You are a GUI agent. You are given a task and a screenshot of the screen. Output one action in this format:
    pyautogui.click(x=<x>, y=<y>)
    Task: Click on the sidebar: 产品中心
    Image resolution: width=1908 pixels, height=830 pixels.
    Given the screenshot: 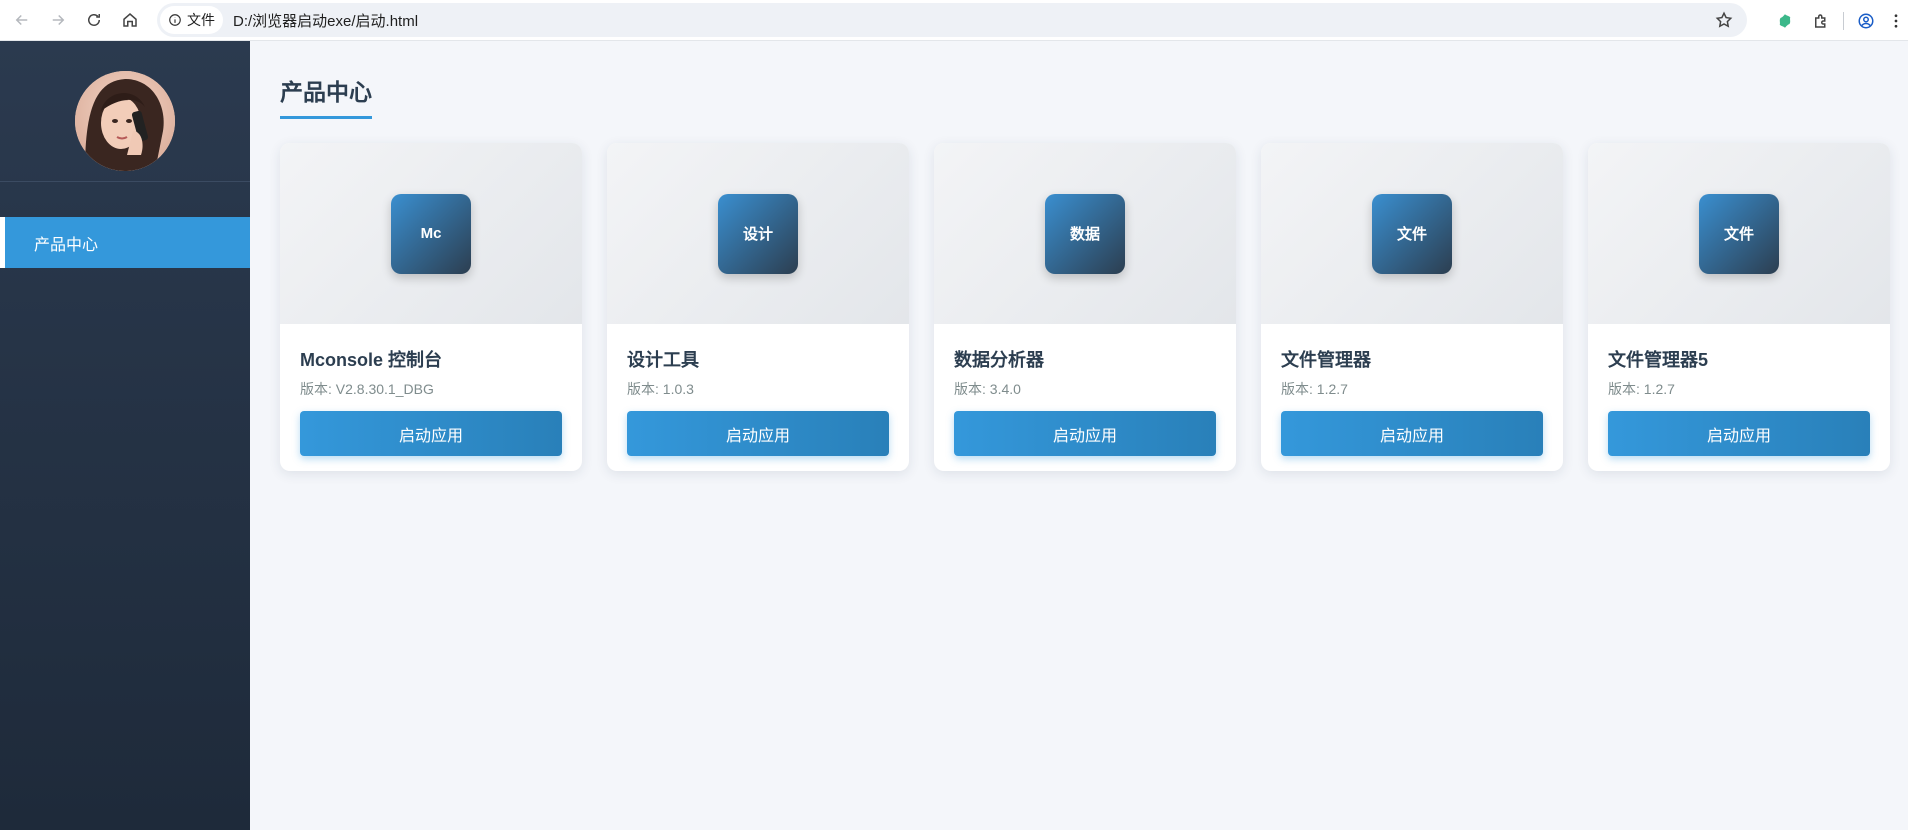 What is the action you would take?
    pyautogui.click(x=125, y=435)
    